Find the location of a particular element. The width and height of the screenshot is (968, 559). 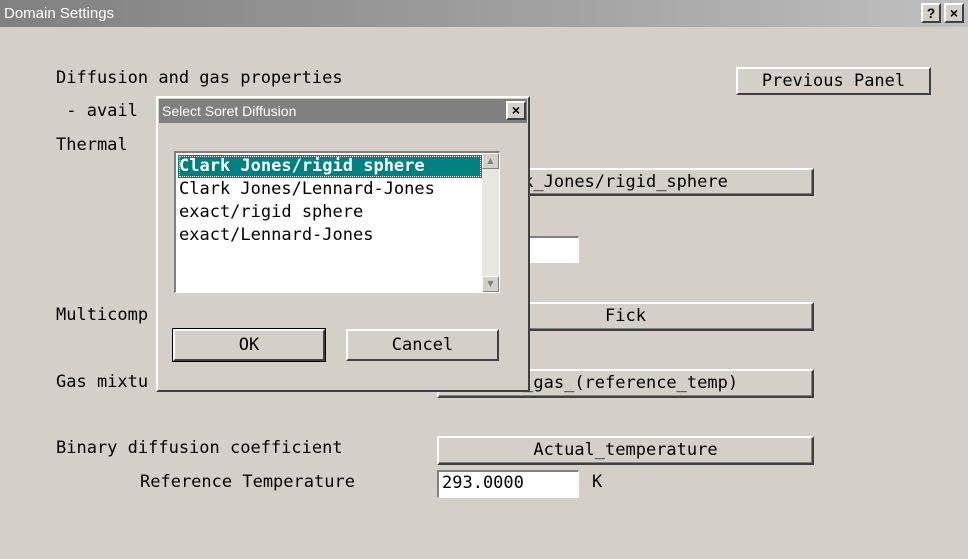

diffusion-heading: Diffusion and gas properties is located at coordinates (199, 78).